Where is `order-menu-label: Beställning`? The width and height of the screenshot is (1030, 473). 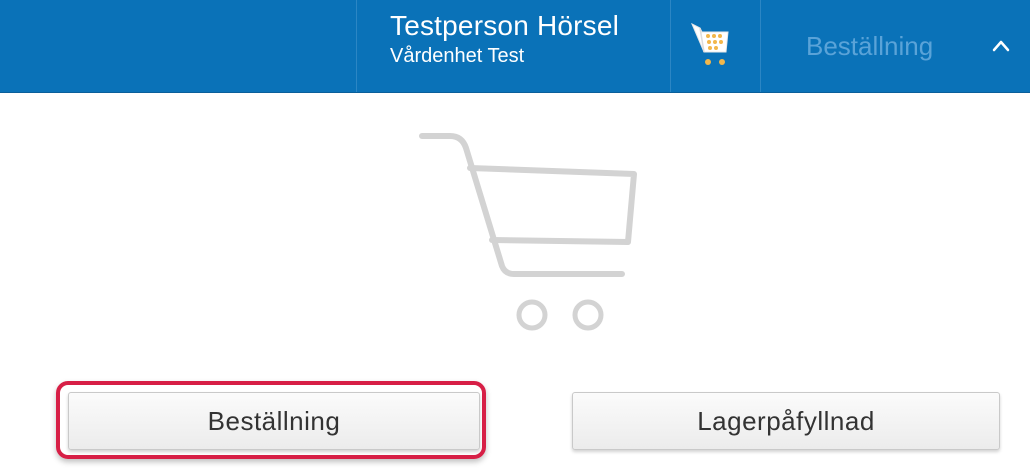 order-menu-label: Beställning is located at coordinates (870, 45).